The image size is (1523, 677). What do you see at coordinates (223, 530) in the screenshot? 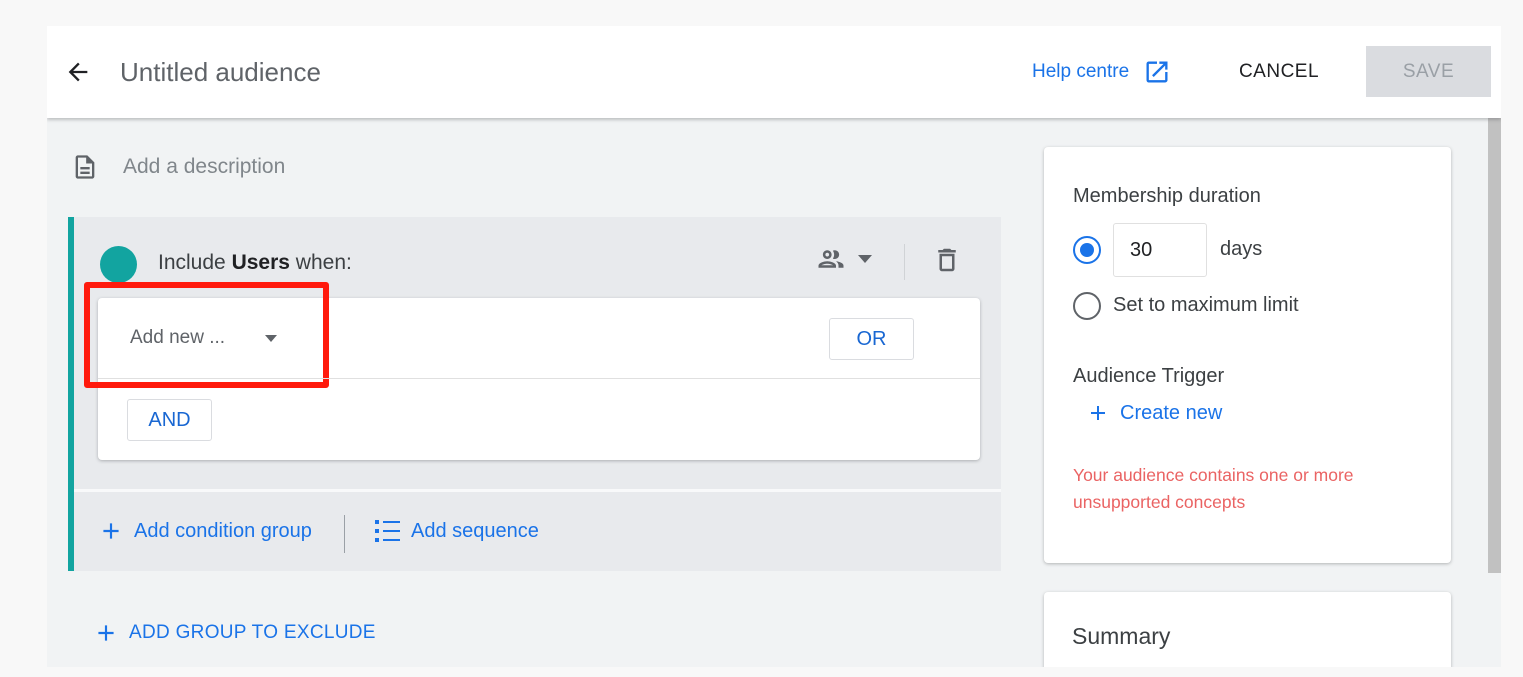
I see `add-condition-group-label: Add condition group` at bounding box center [223, 530].